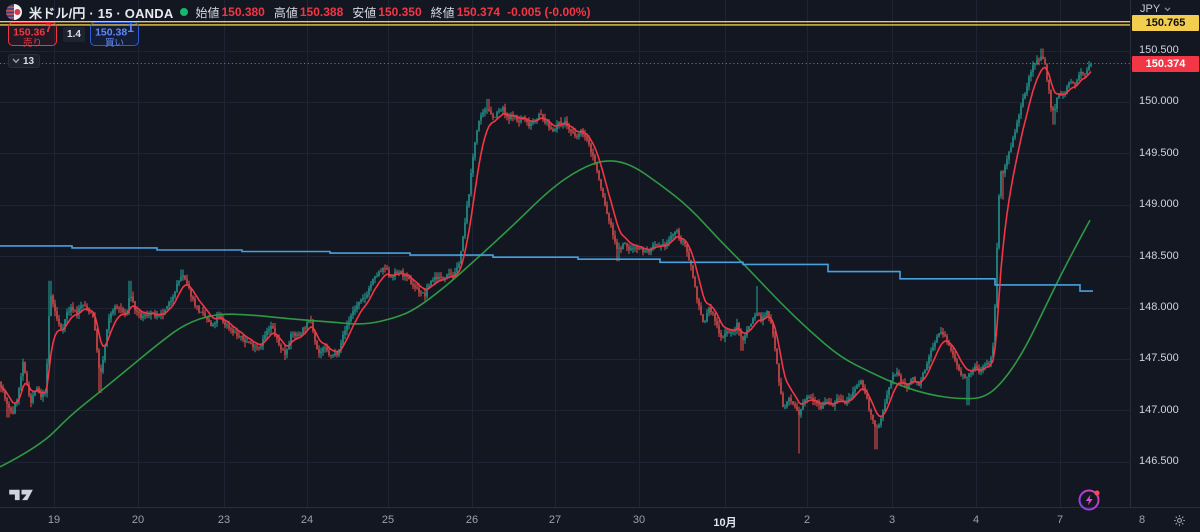 The width and height of the screenshot is (1200, 532). What do you see at coordinates (230, 12) in the screenshot?
I see `ohlc-pair: 始値 150.380` at bounding box center [230, 12].